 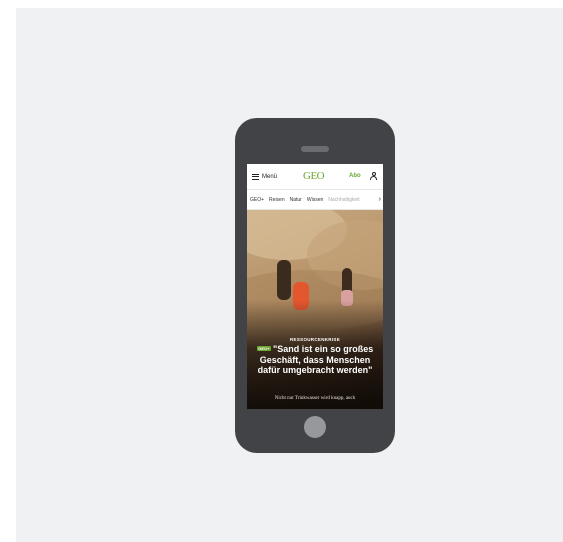 What do you see at coordinates (373, 176) in the screenshot?
I see `user-icon` at bounding box center [373, 176].